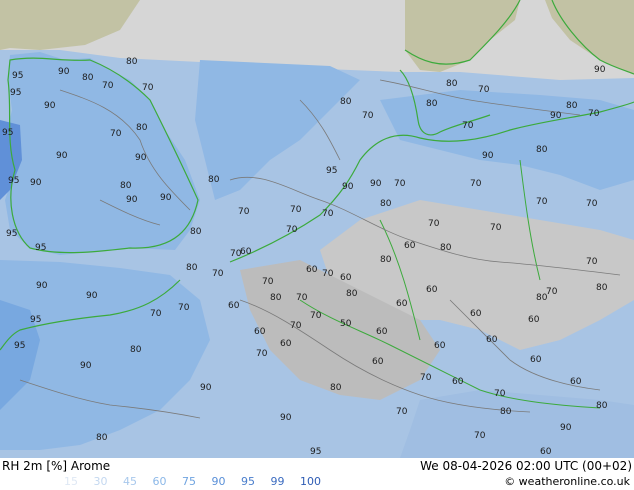  Describe the element at coordinates (189, 481) in the screenshot. I see `legend-value: 75` at that location.